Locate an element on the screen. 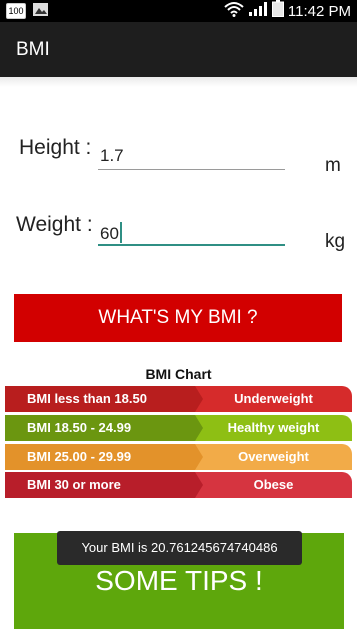 The image size is (357, 630). text-cursor is located at coordinates (120, 232).